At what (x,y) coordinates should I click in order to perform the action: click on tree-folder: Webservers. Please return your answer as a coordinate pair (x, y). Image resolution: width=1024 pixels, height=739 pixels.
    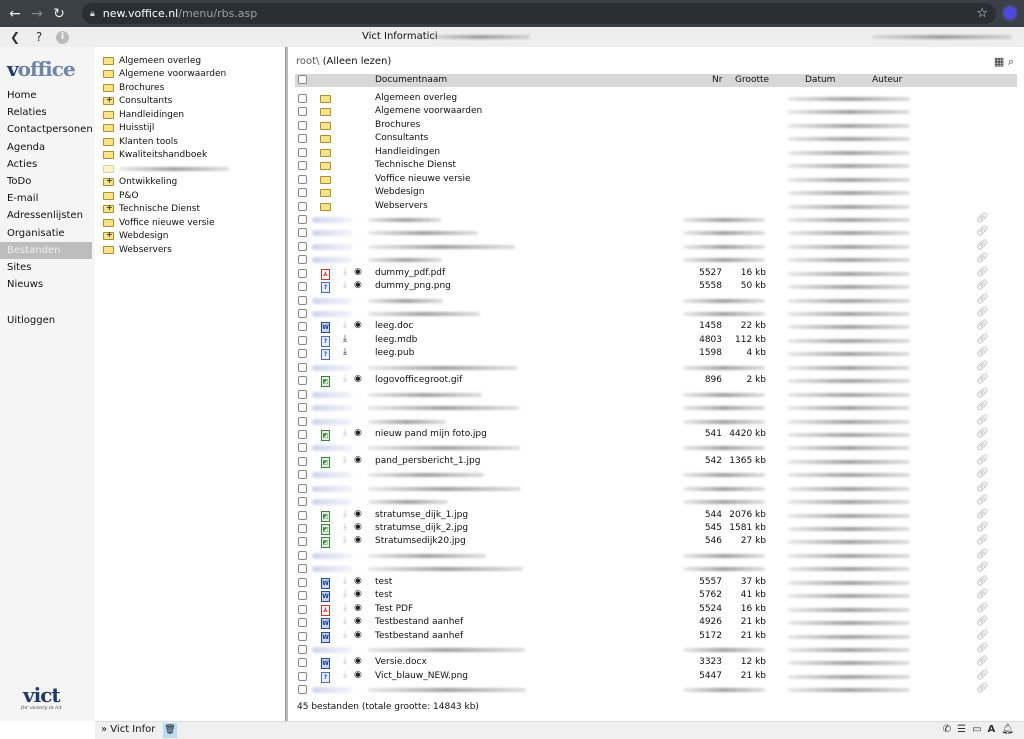
    Looking at the image, I should click on (190, 250).